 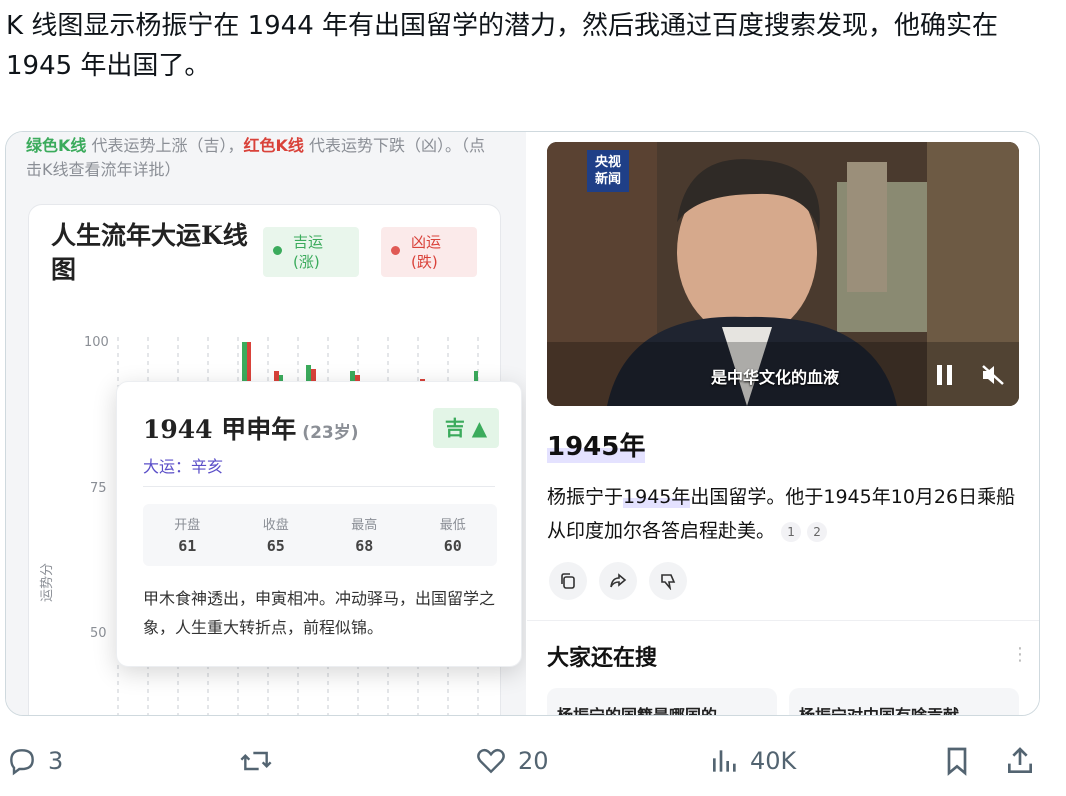 I want to click on y-tick-75: 75, so click(x=98, y=488).